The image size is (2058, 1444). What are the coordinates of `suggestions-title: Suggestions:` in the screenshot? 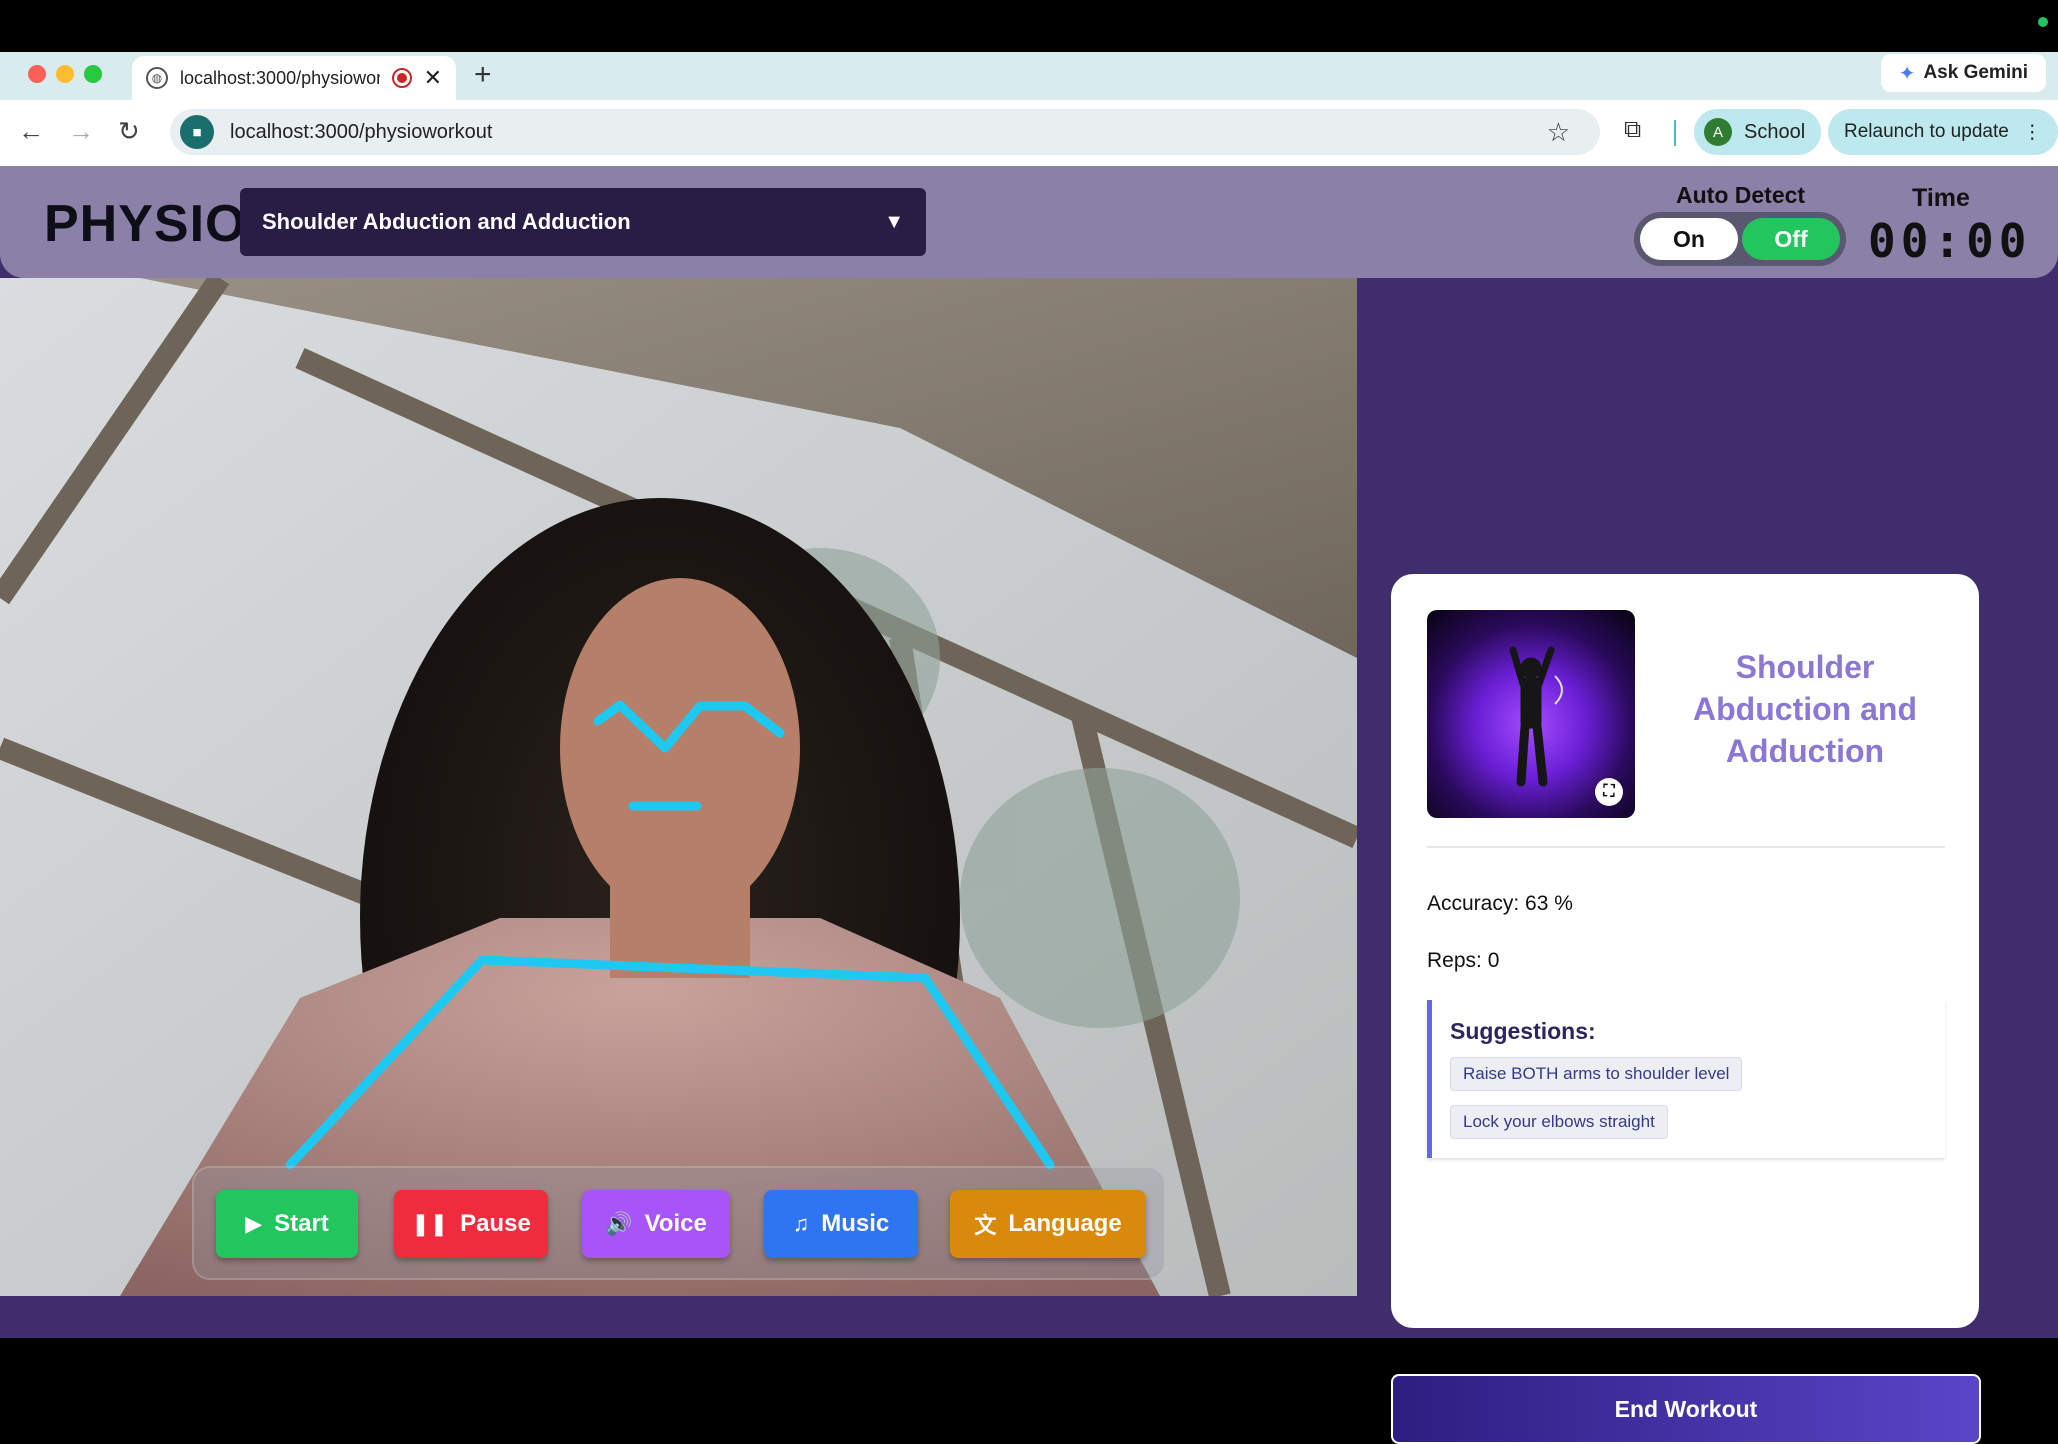 It's located at (1523, 1031).